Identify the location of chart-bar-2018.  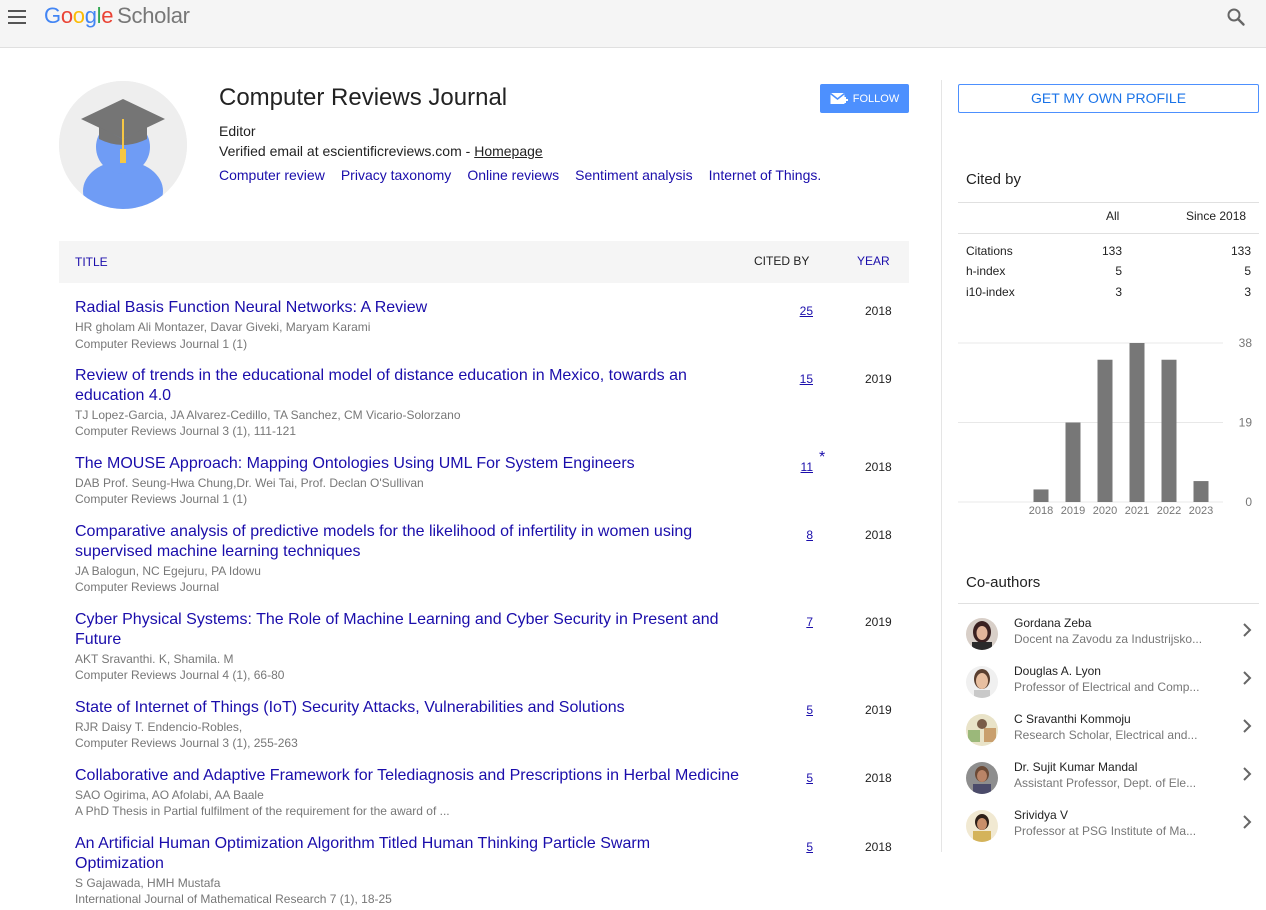
(1041, 495).